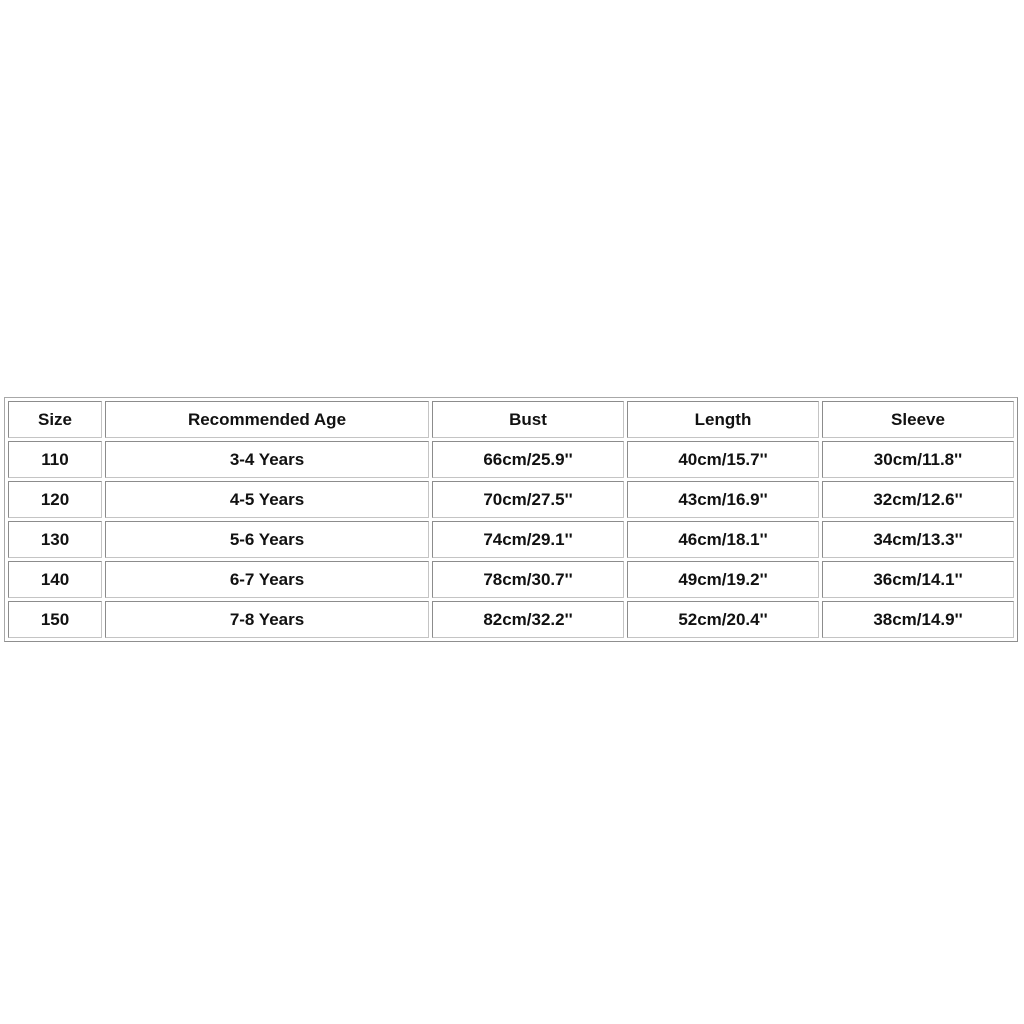 The height and width of the screenshot is (1024, 1024). Describe the element at coordinates (528, 539) in the screenshot. I see `cell-bust: 74cm/29.1''` at that location.